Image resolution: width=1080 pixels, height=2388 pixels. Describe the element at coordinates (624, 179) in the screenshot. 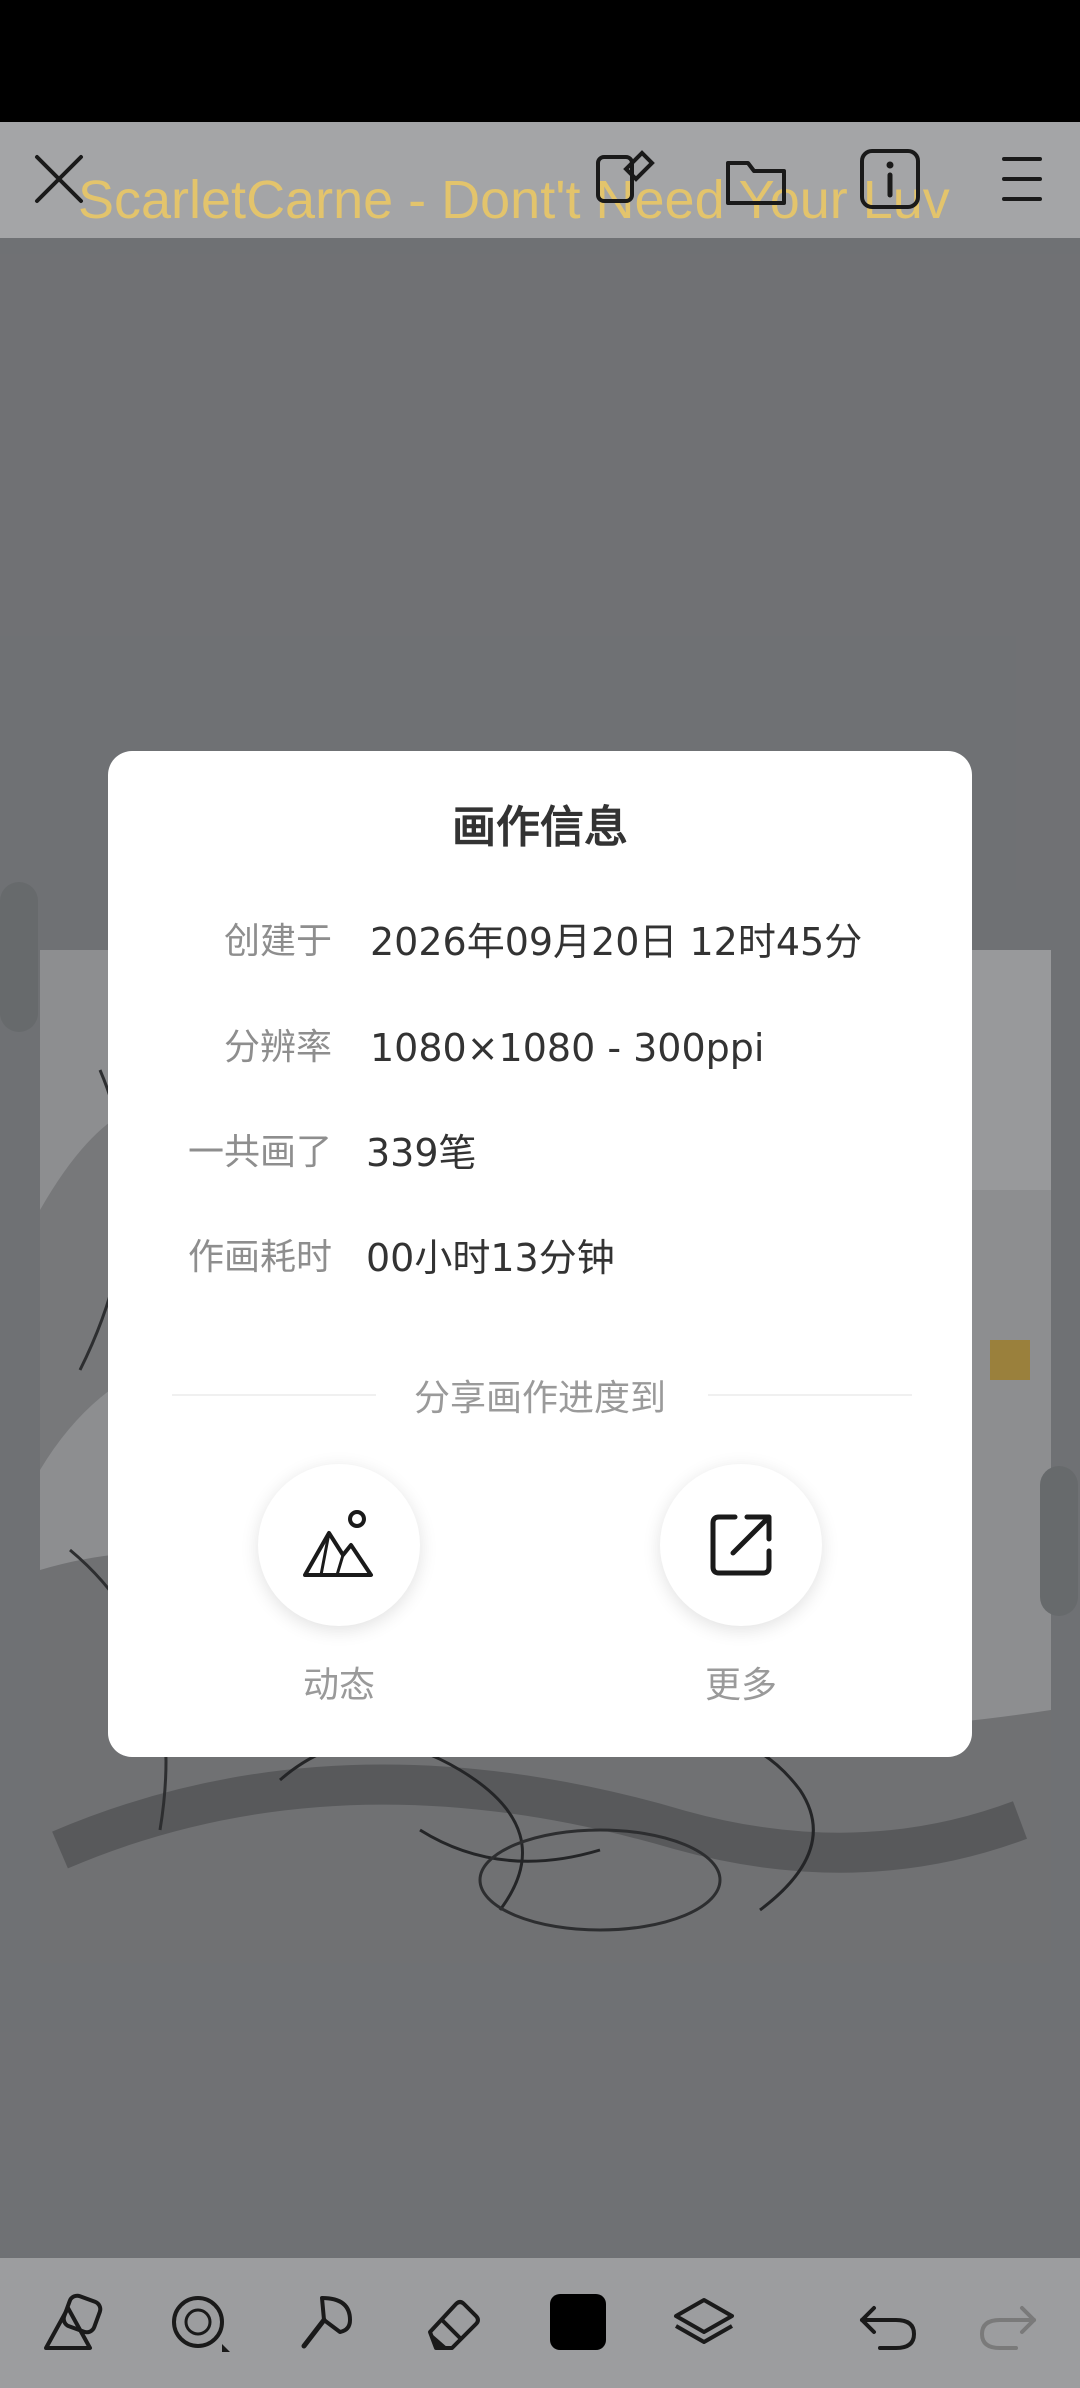

I see `shapes-edit-icon` at that location.